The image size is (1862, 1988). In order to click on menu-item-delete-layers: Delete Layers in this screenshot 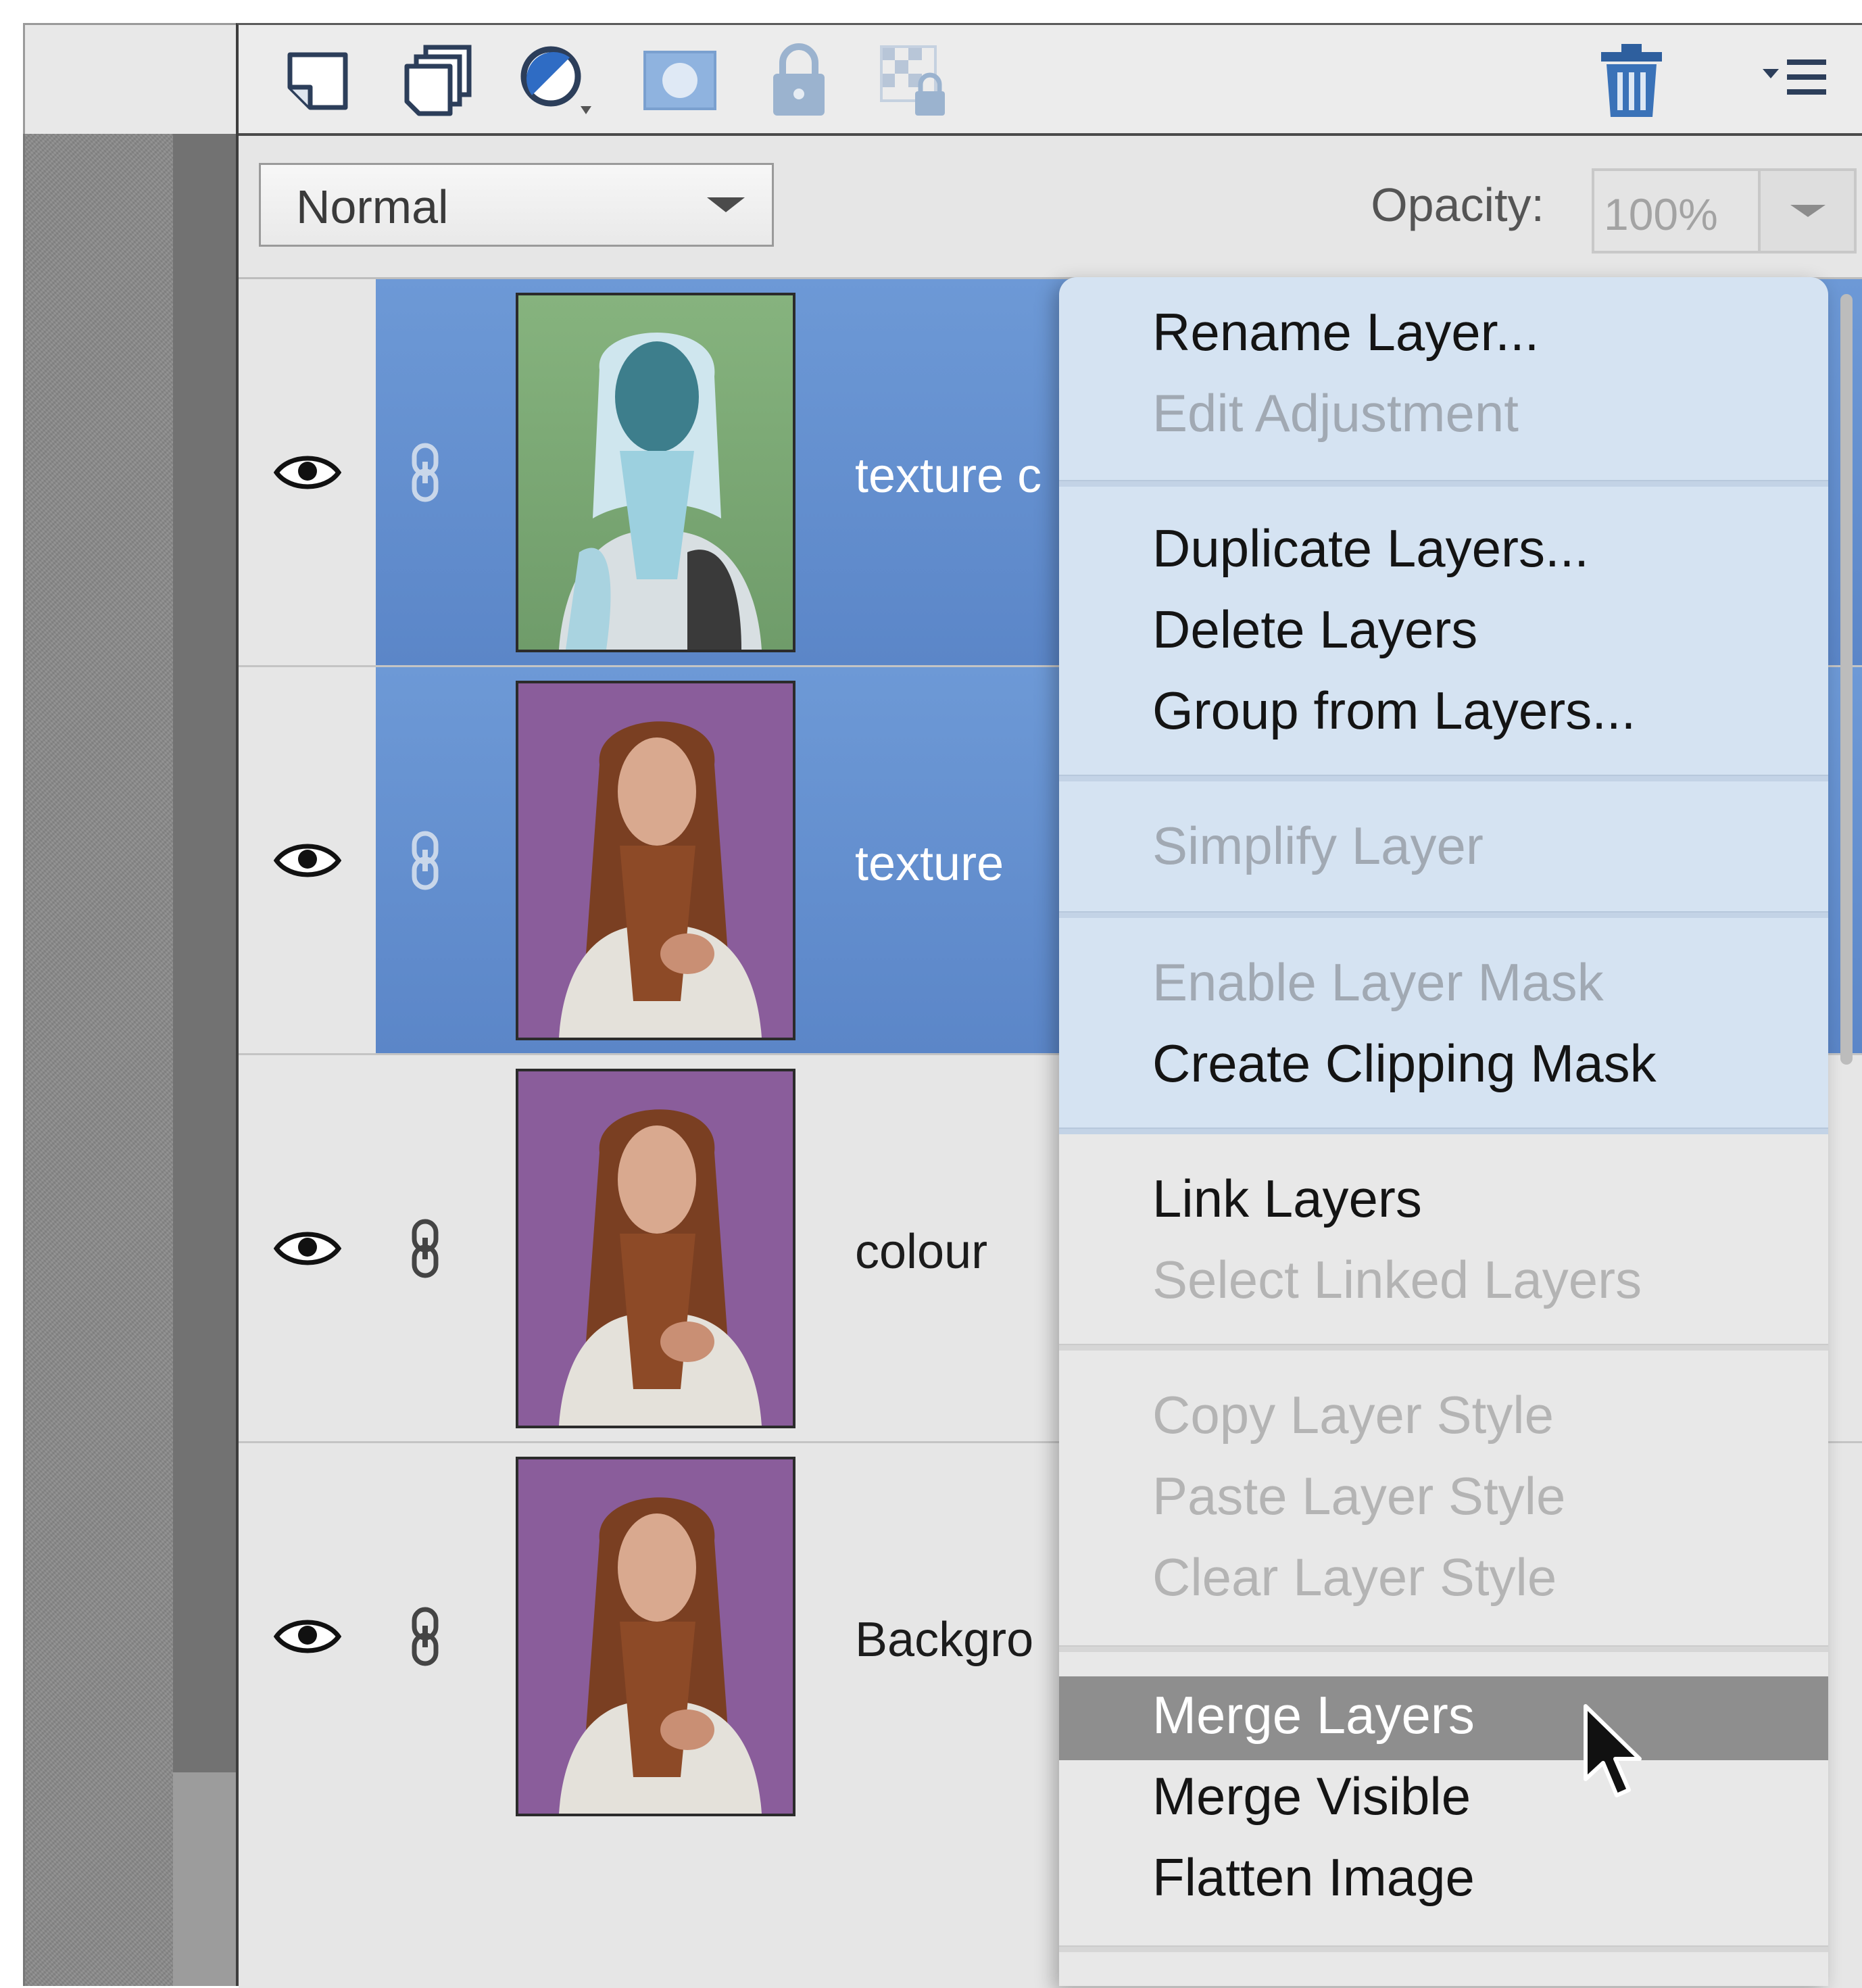, I will do `click(1314, 629)`.